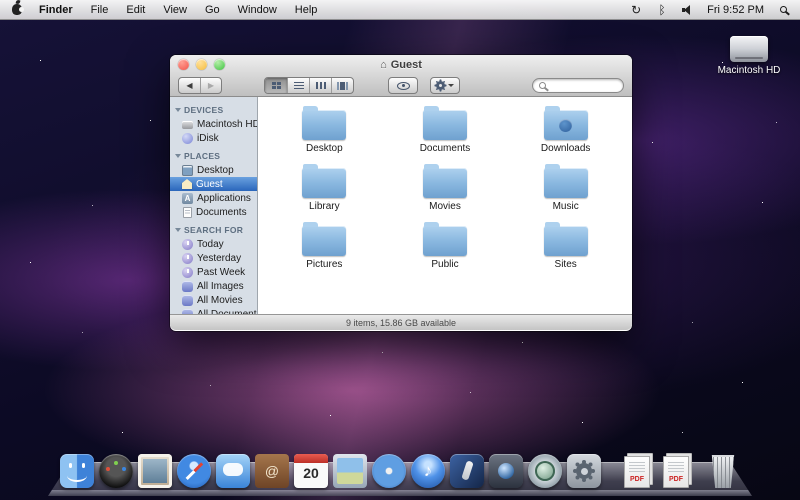 Image resolution: width=800 pixels, height=500 pixels. I want to click on sidebar-item-past-week: Past Week, so click(213, 272).